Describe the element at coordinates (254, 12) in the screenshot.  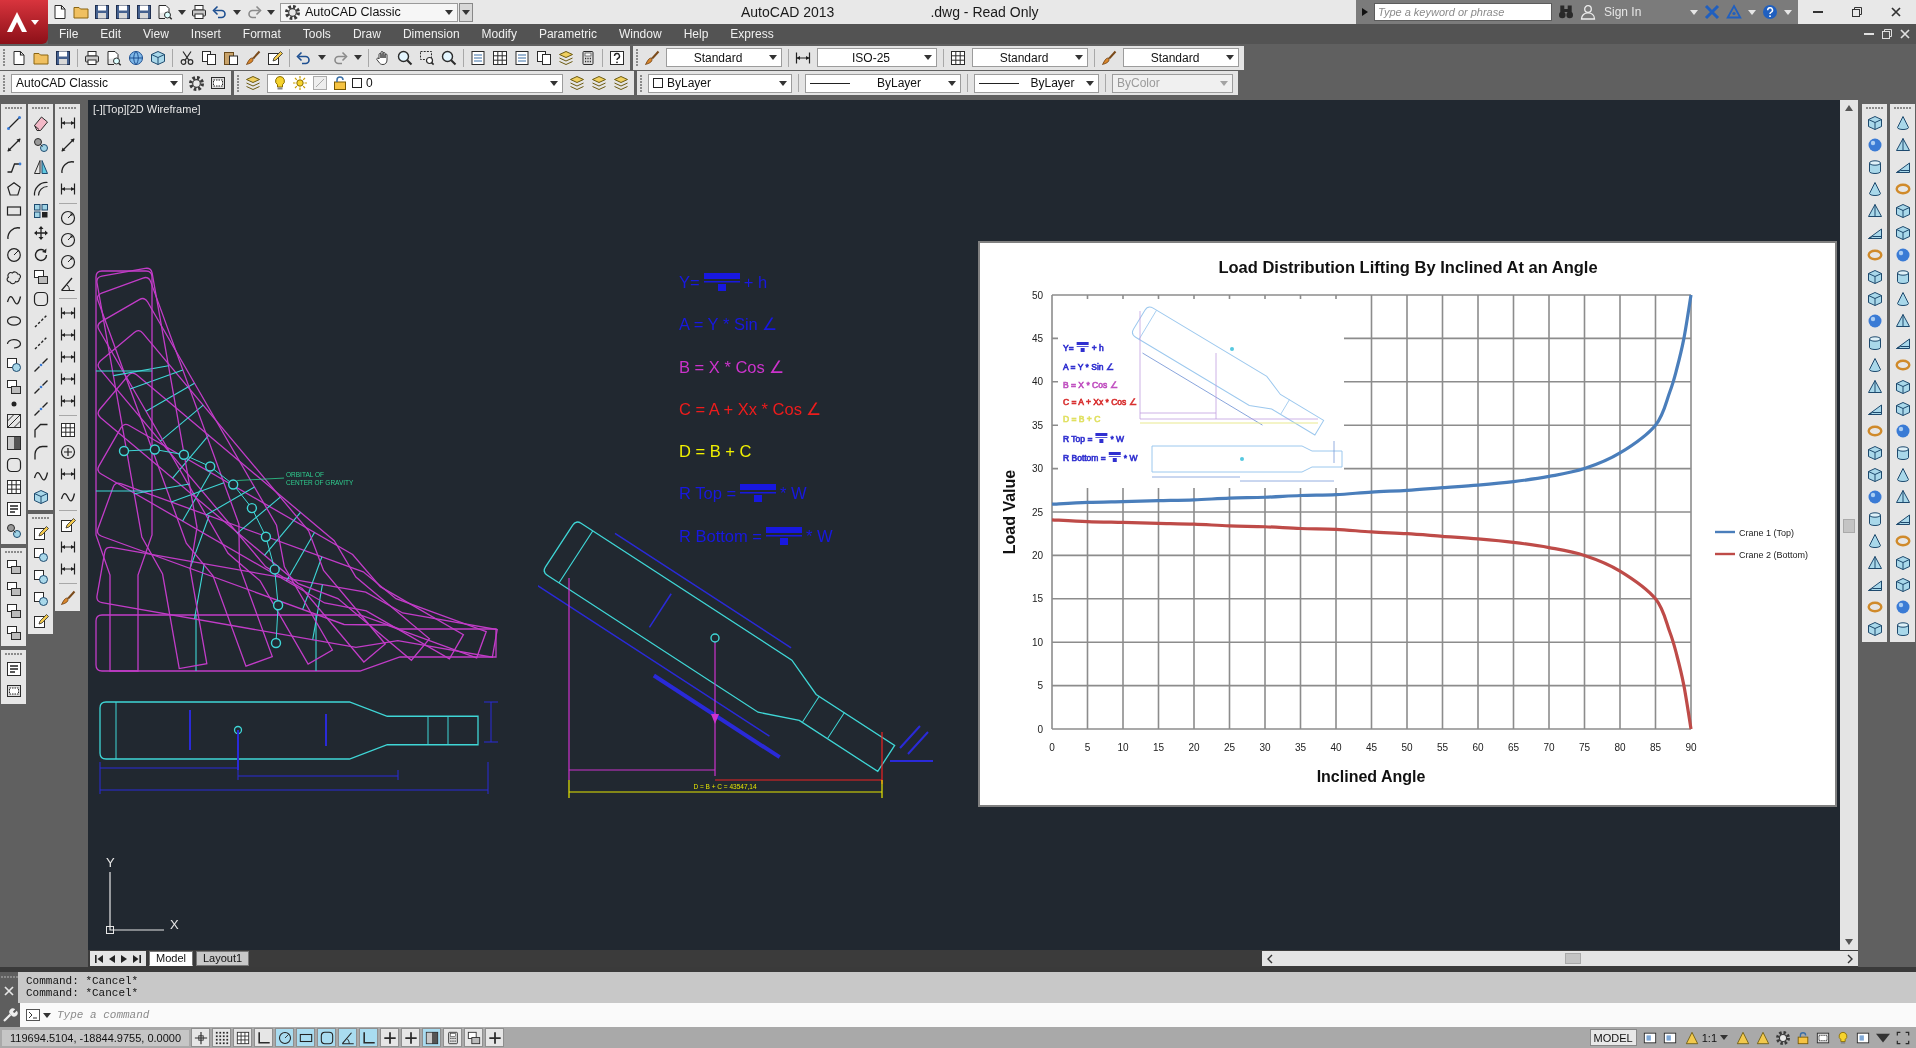
I see `redo-icon` at that location.